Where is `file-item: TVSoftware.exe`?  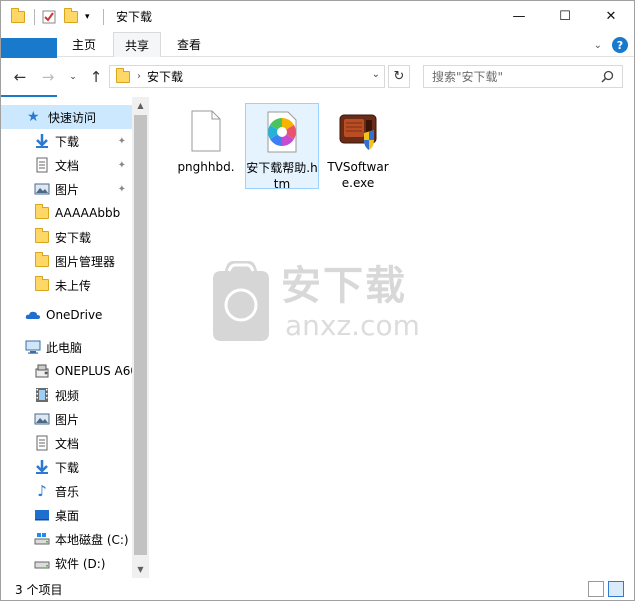 file-item: TVSoftware.exe is located at coordinates (358, 146).